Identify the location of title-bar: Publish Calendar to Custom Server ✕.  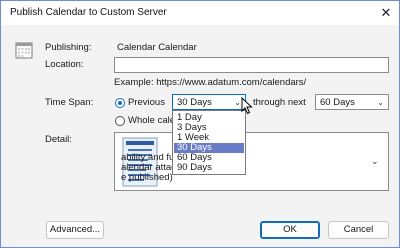
(200, 13).